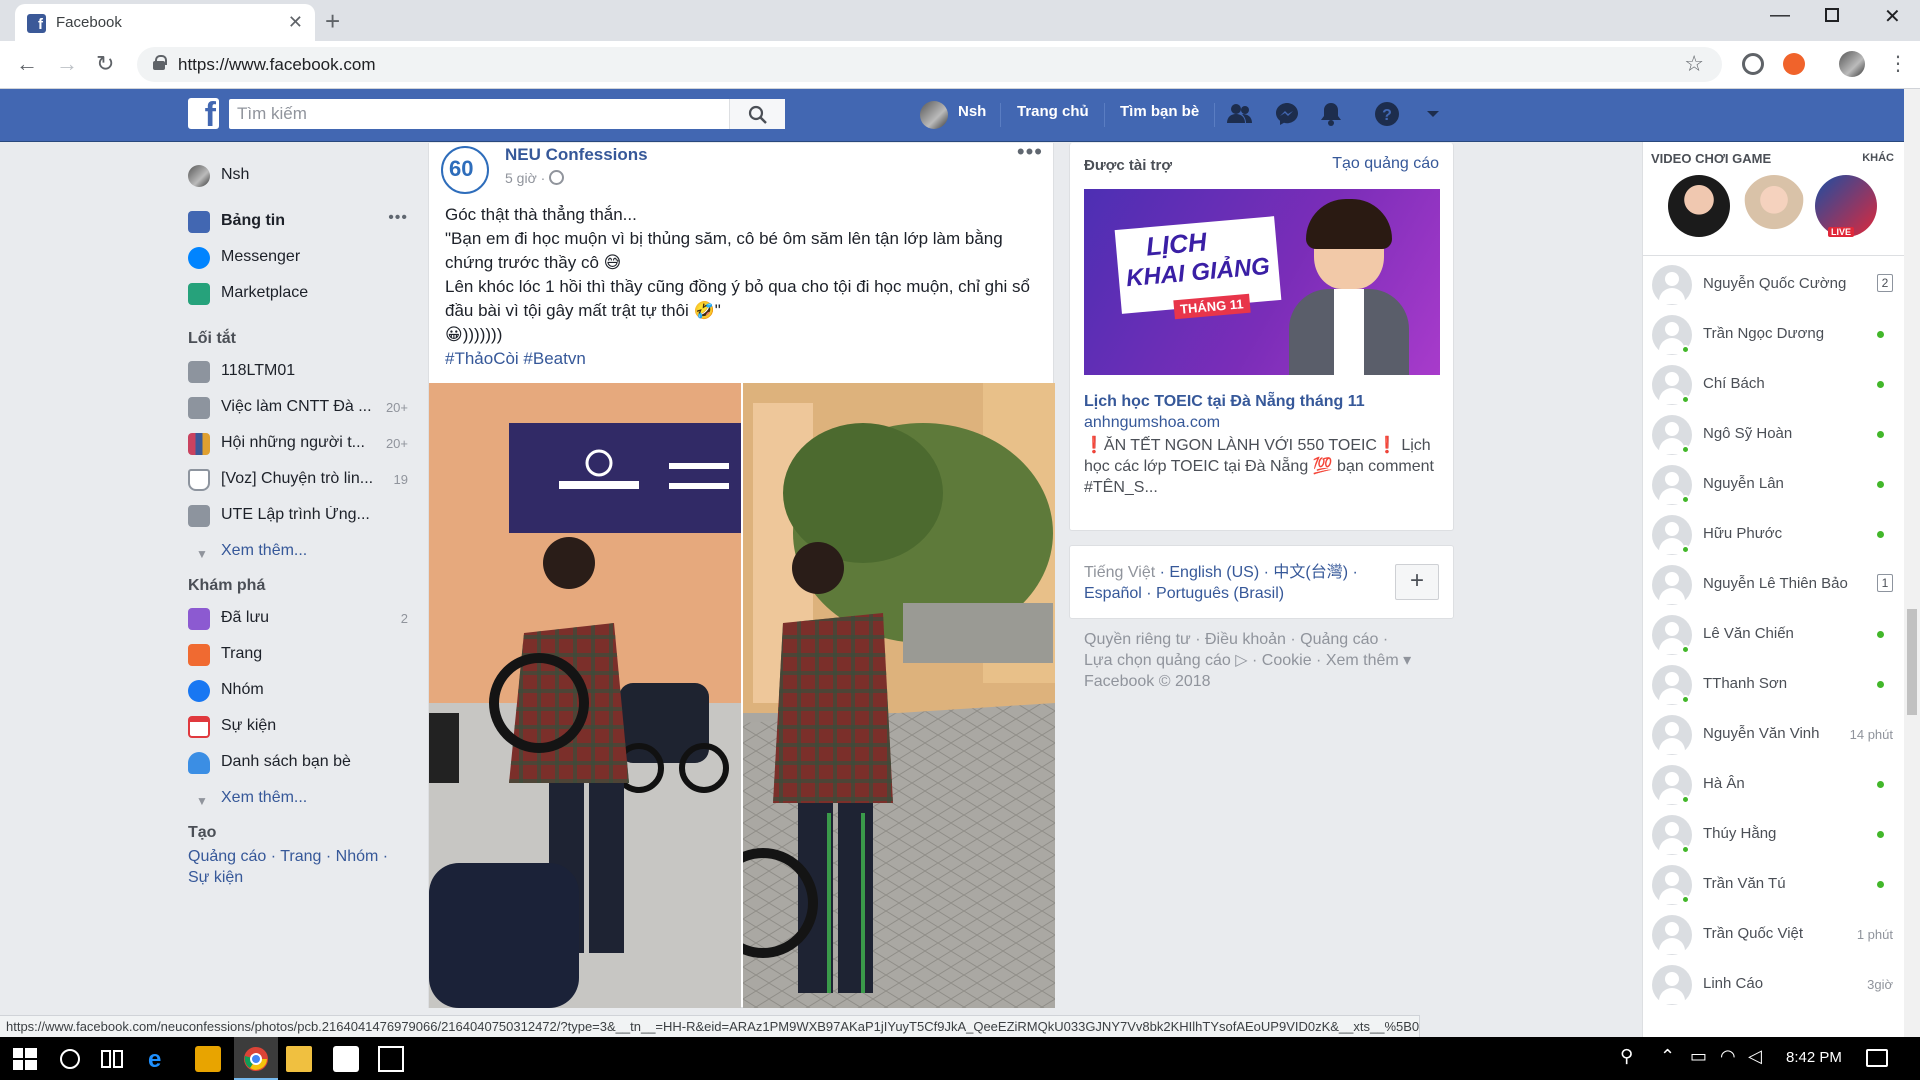 The height and width of the screenshot is (1080, 1920). I want to click on scrollbar-thumb, so click(1912, 662).